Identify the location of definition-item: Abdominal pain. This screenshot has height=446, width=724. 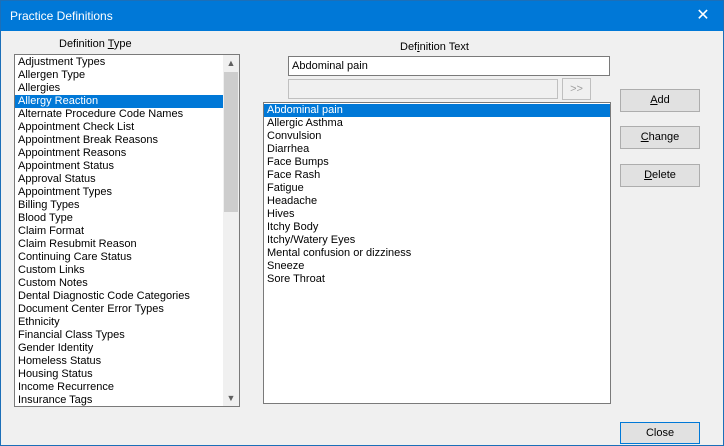
(437, 110).